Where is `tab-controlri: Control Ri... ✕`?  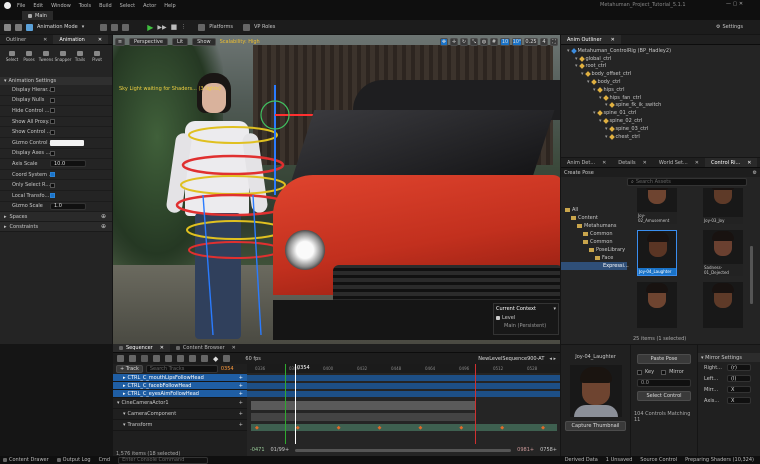
tab-controlri: Control Ri... ✕ is located at coordinates (731, 162).